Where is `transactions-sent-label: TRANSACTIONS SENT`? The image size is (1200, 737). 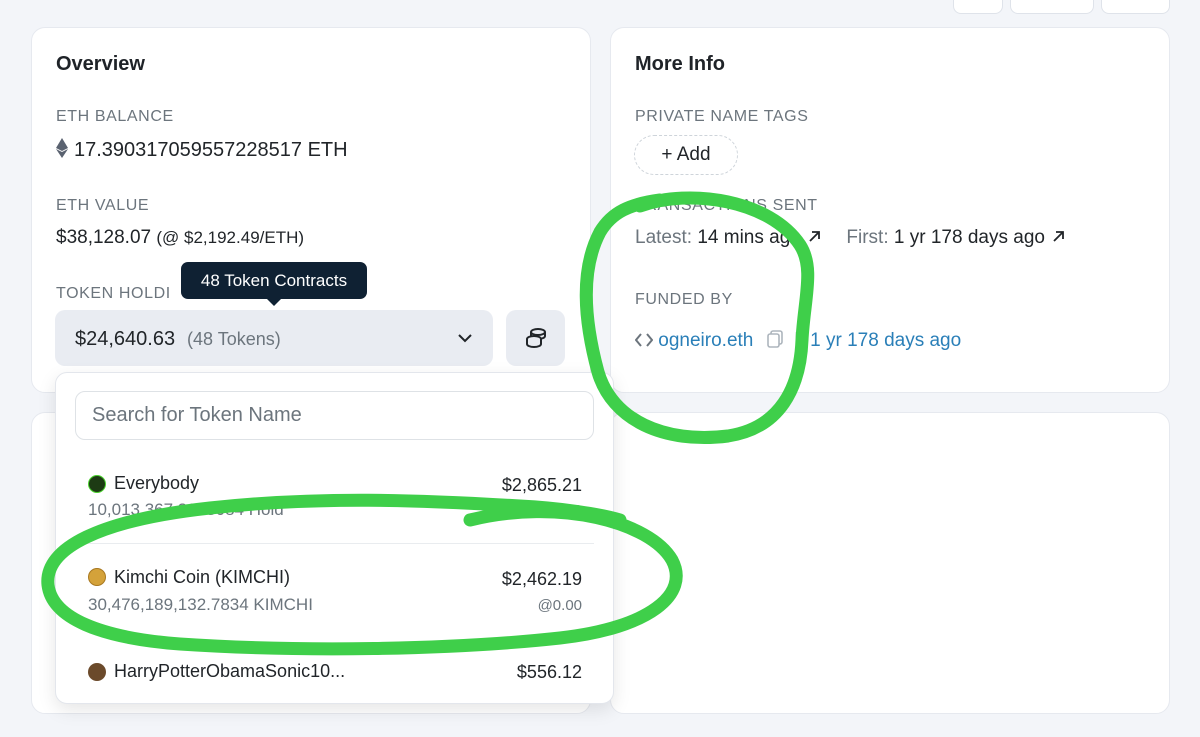 transactions-sent-label: TRANSACTIONS SENT is located at coordinates (726, 205).